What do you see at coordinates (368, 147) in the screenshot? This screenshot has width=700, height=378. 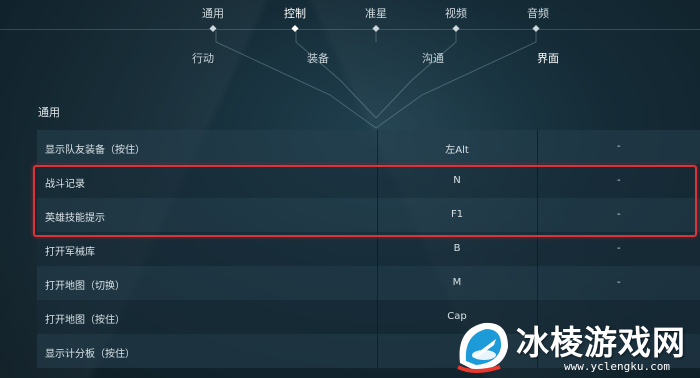 I see `keybind-row: 显示队友装备（按住） 左Alt -` at bounding box center [368, 147].